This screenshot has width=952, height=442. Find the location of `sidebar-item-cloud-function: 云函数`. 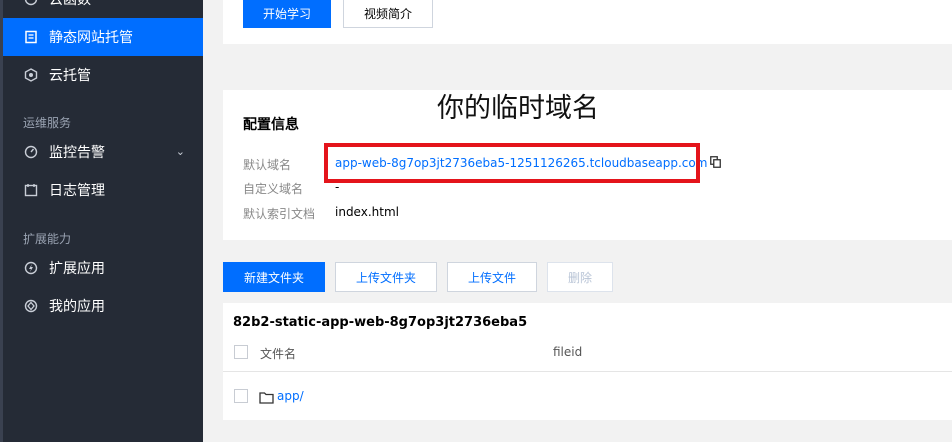

sidebar-item-cloud-function: 云函数 is located at coordinates (103, 9).